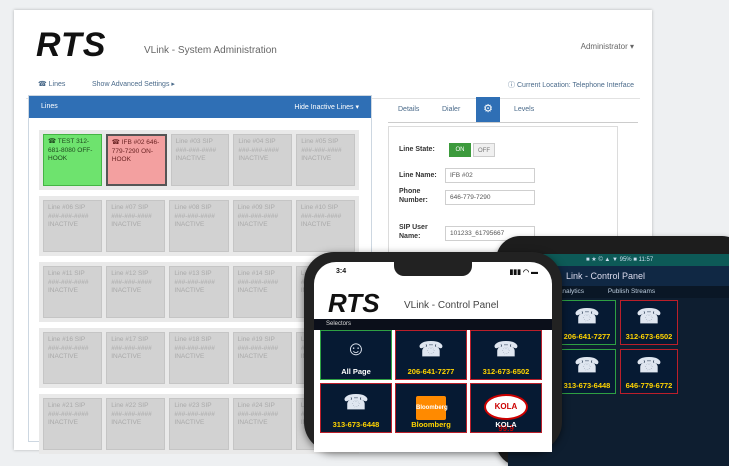 Image resolution: width=729 pixels, height=466 pixels. I want to click on sip-selector-tile: ☎ 313-673-6448, so click(356, 408).